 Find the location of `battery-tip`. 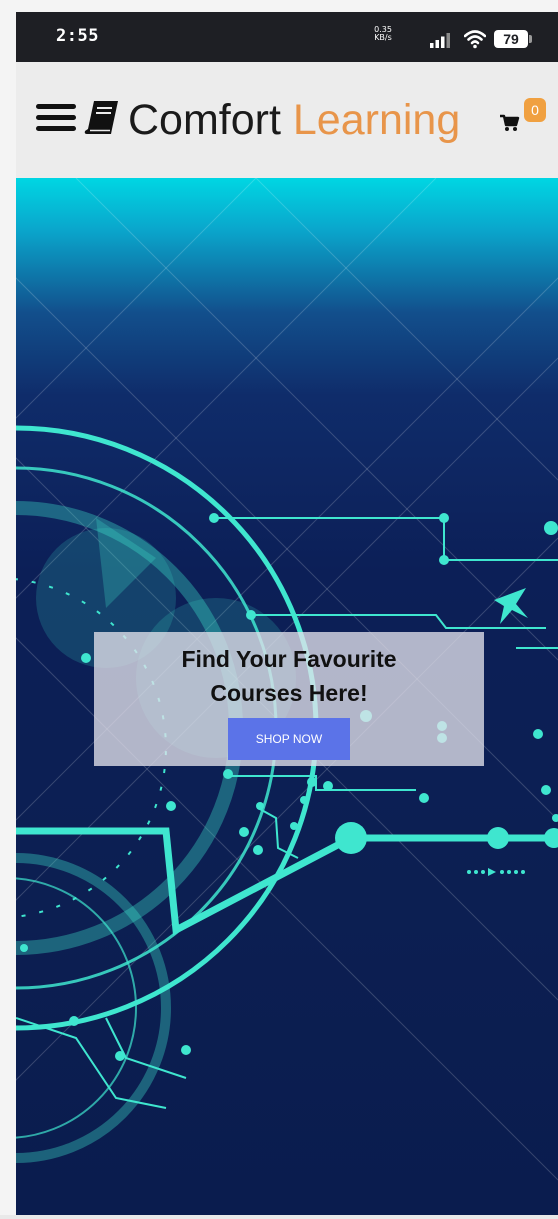

battery-tip is located at coordinates (530, 39).